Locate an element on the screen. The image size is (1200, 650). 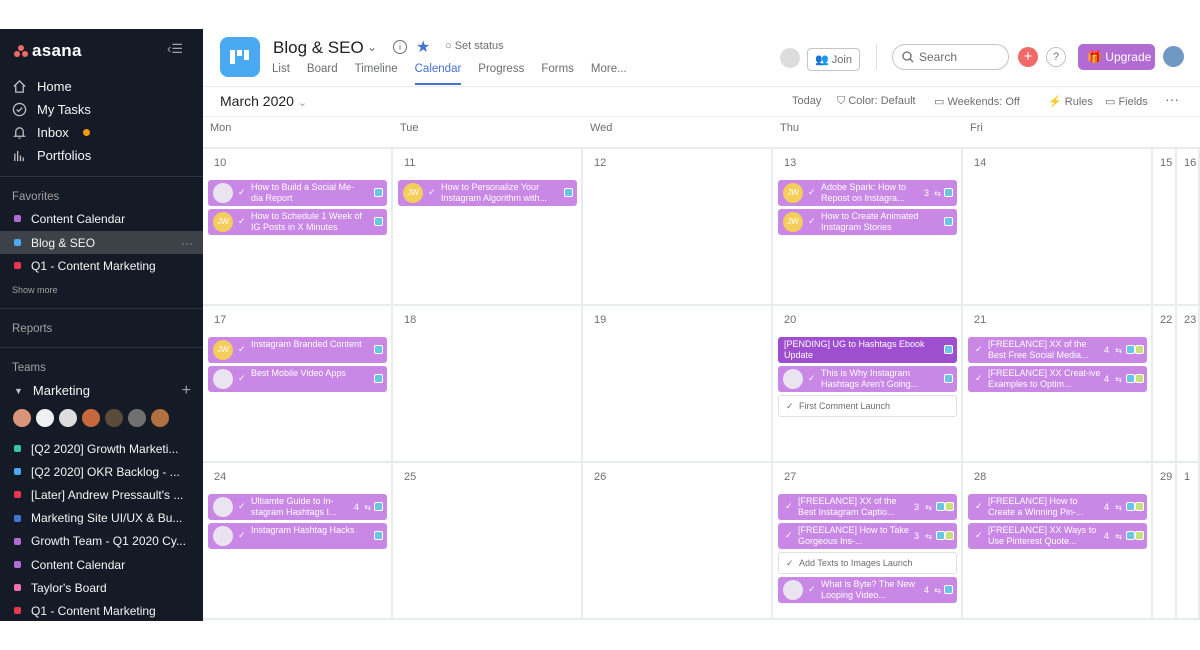
calendar-day-cell: 18 is located at coordinates (488, 384).